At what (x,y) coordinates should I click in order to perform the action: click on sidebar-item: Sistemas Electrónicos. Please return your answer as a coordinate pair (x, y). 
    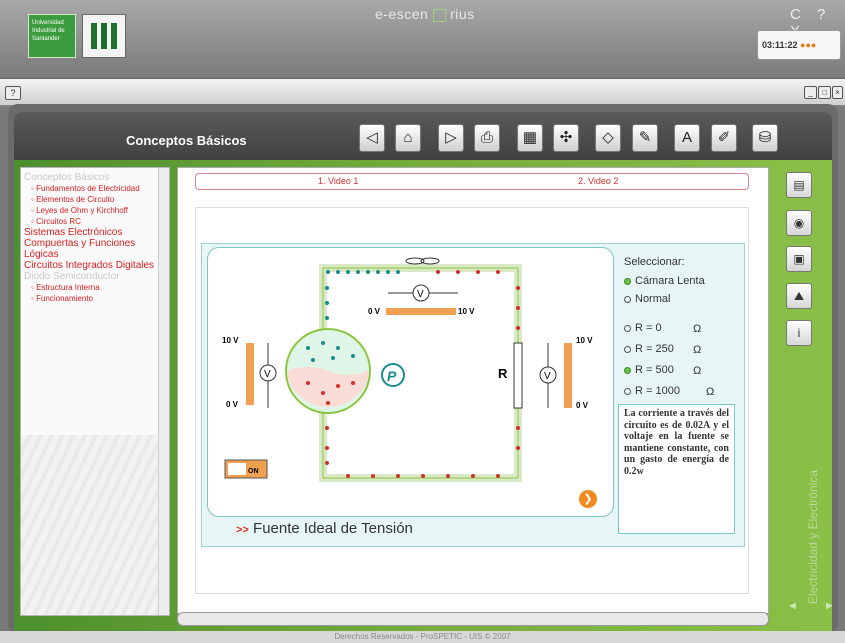
    Looking at the image, I should click on (89, 232).